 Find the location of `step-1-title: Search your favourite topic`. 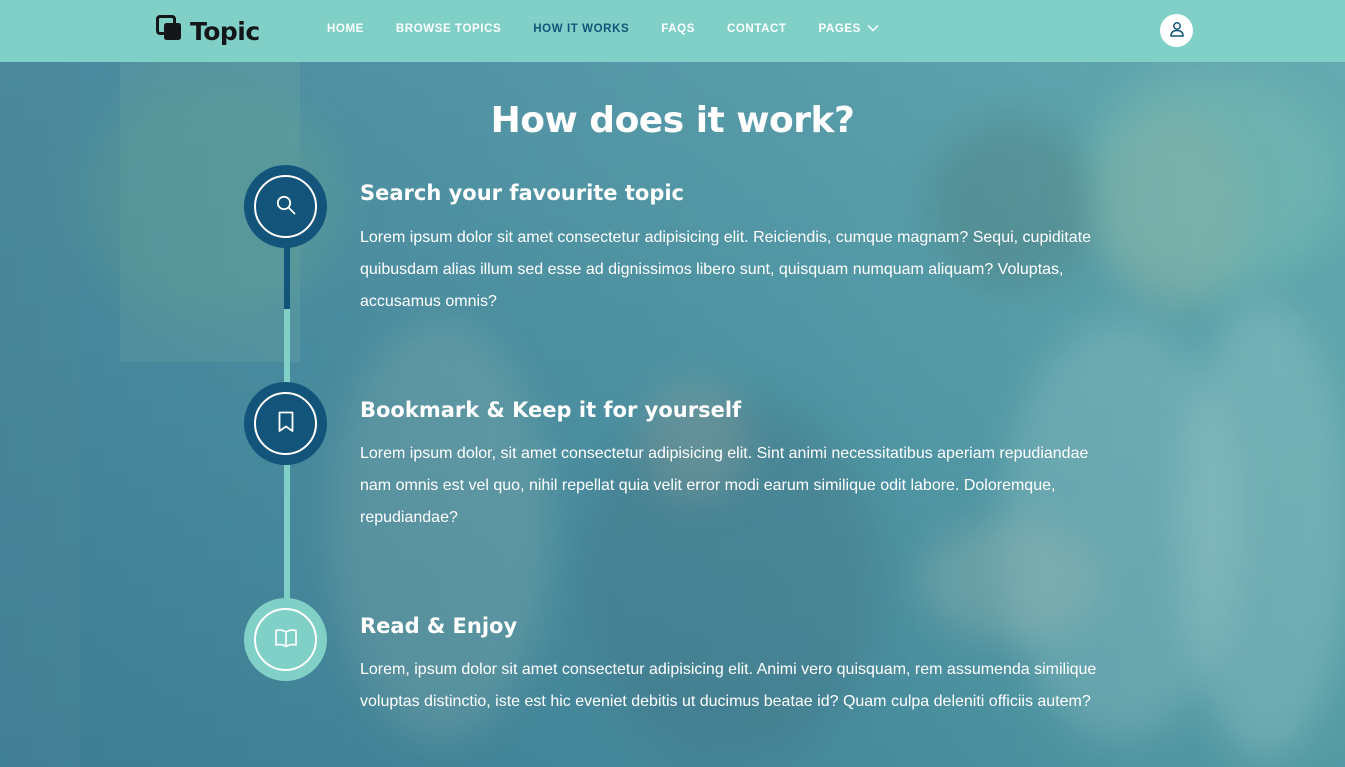

step-1-title: Search your favourite topic is located at coordinates (522, 193).